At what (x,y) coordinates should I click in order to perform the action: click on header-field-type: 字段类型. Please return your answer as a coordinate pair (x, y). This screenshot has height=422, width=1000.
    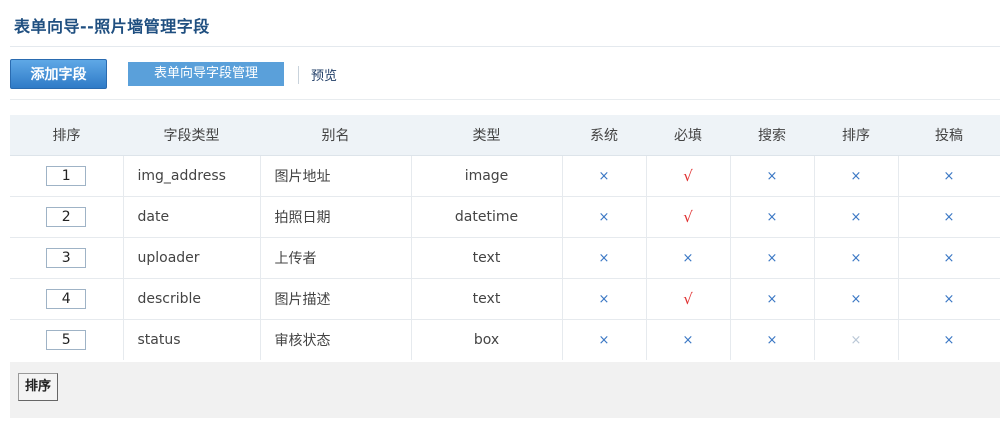
    Looking at the image, I should click on (191, 135).